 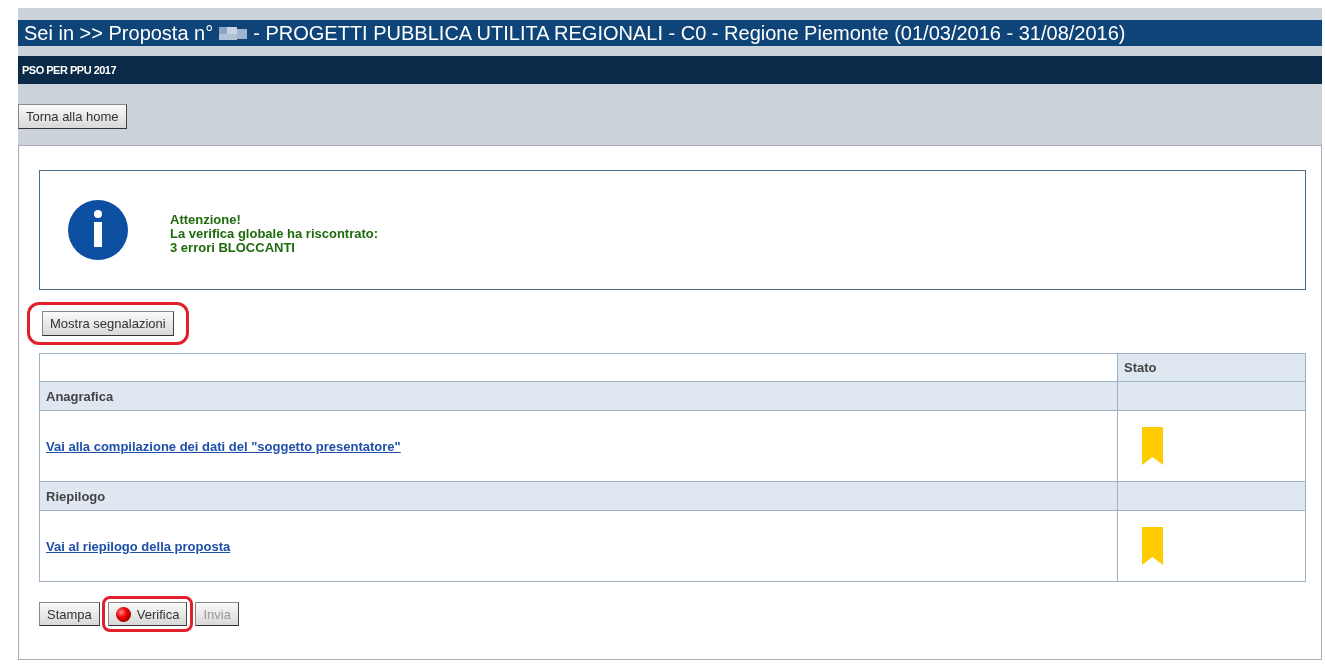 What do you see at coordinates (578, 496) in the screenshot?
I see `section-row: Riepilogo` at bounding box center [578, 496].